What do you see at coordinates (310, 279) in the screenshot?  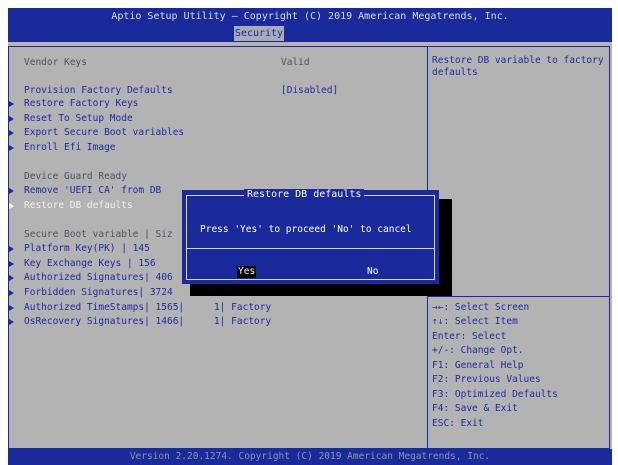 I see `dialog-border-bottom` at bounding box center [310, 279].